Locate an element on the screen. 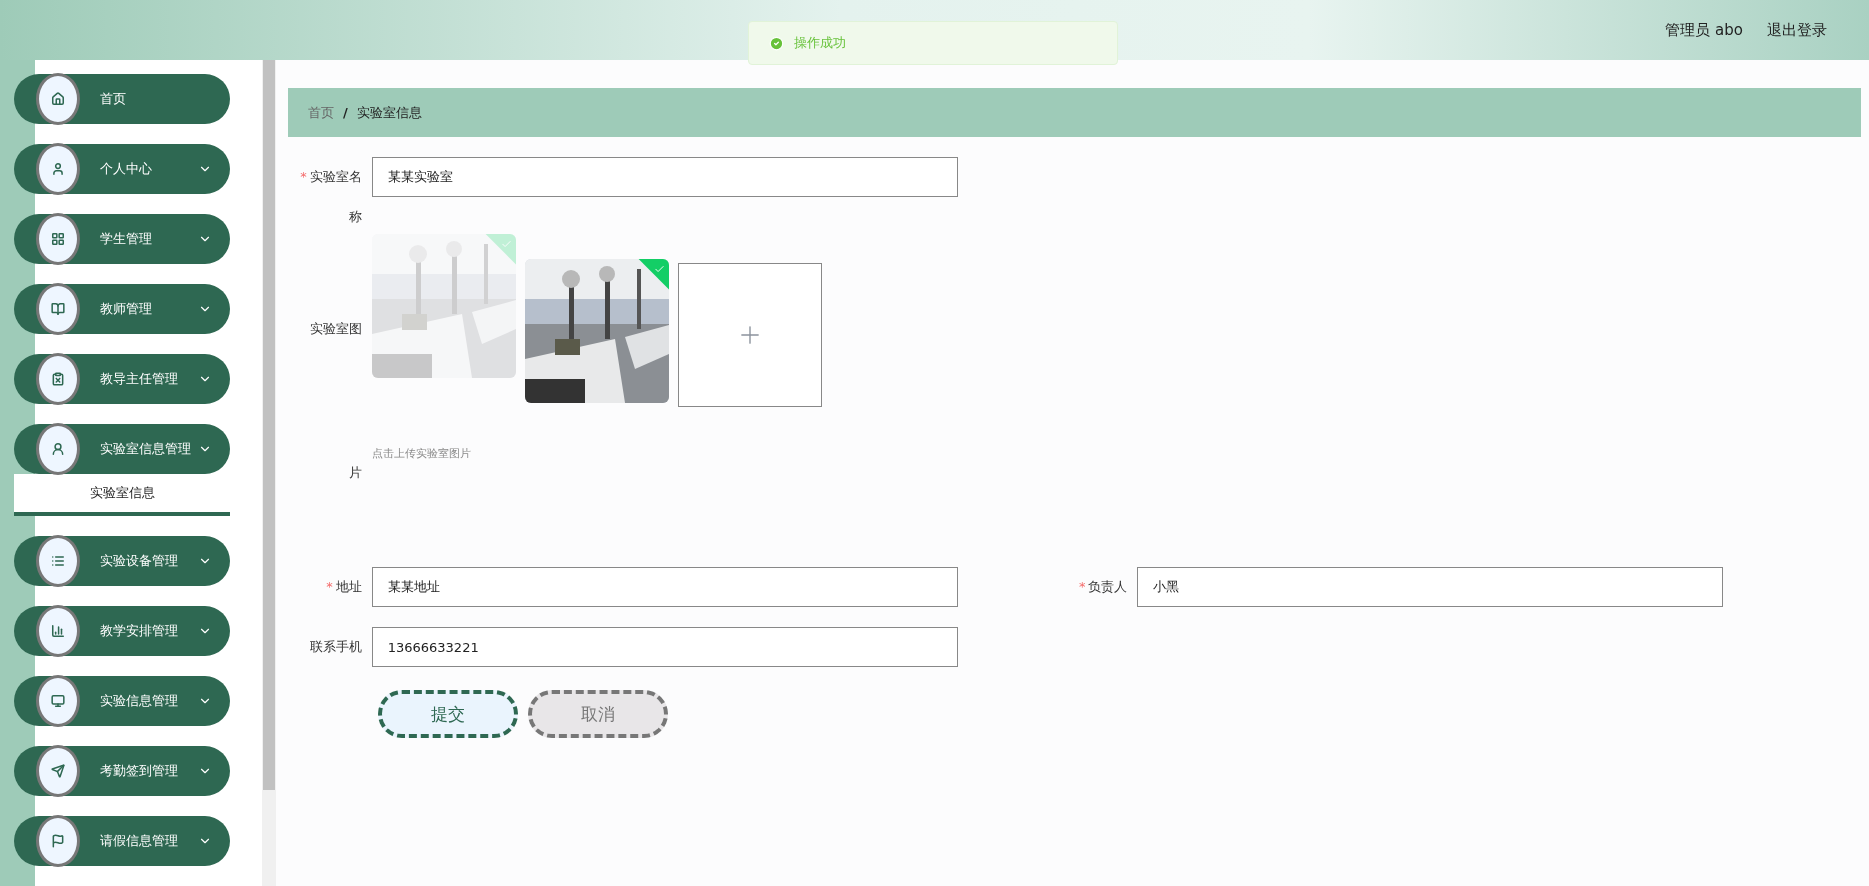  name-input: 某某实验室 is located at coordinates (664, 177).